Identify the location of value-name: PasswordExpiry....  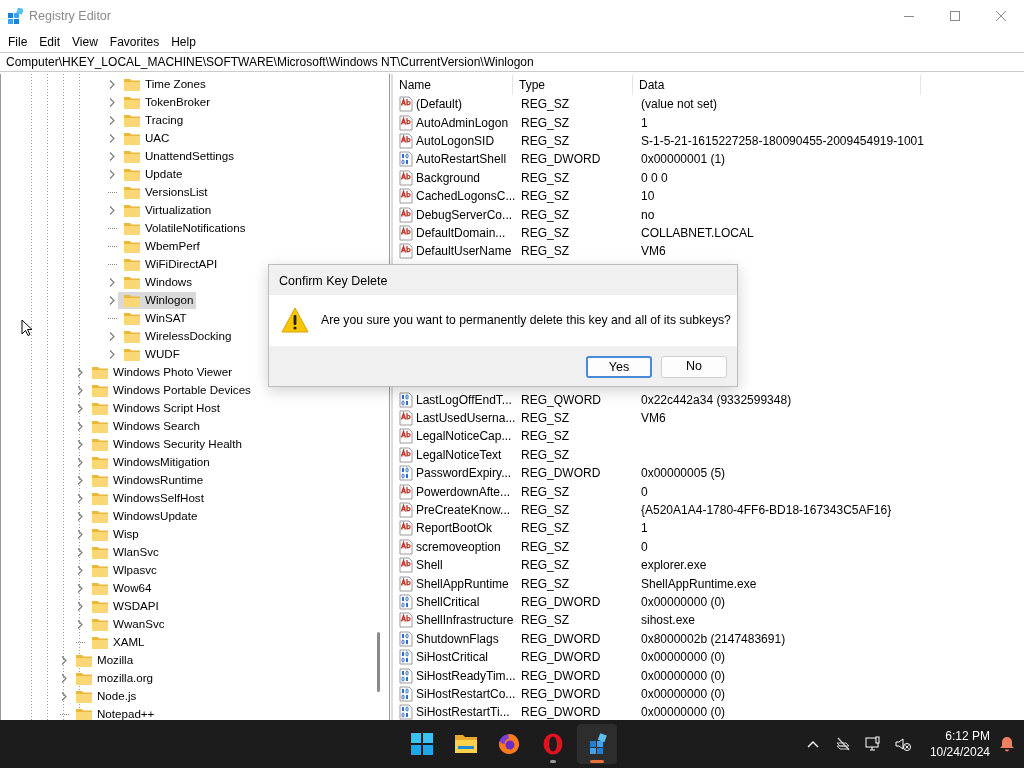
(464, 473).